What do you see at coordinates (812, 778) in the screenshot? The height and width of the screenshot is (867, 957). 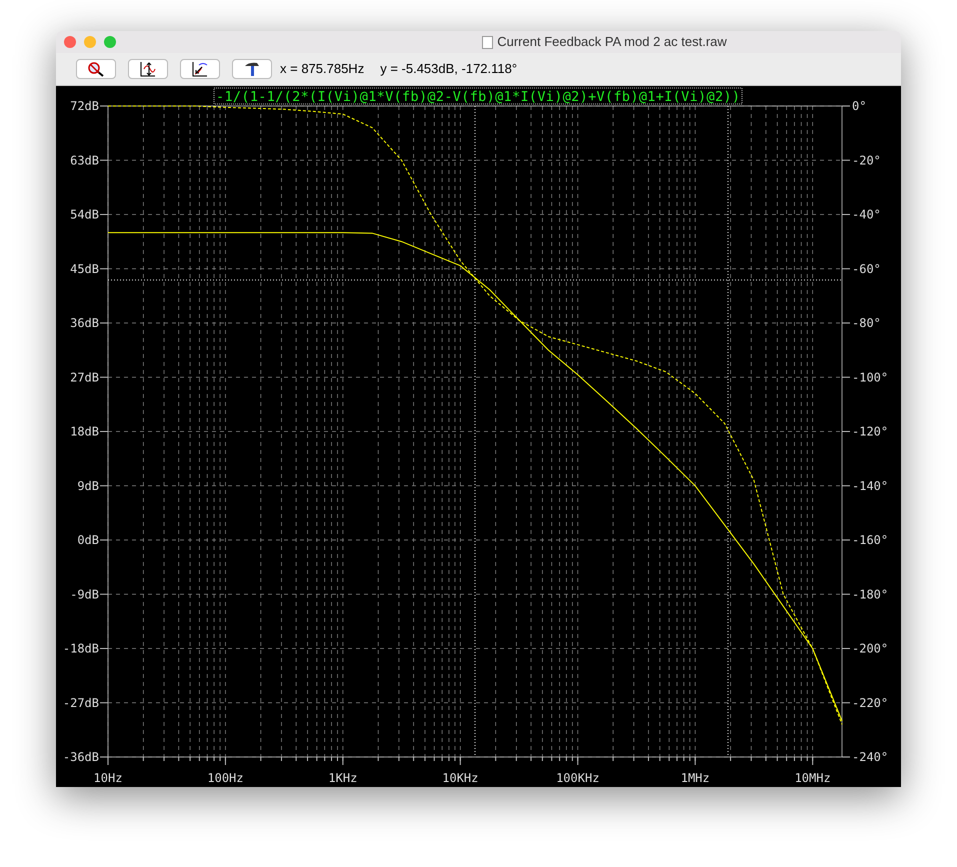 I see `axis-label: 10MHz` at bounding box center [812, 778].